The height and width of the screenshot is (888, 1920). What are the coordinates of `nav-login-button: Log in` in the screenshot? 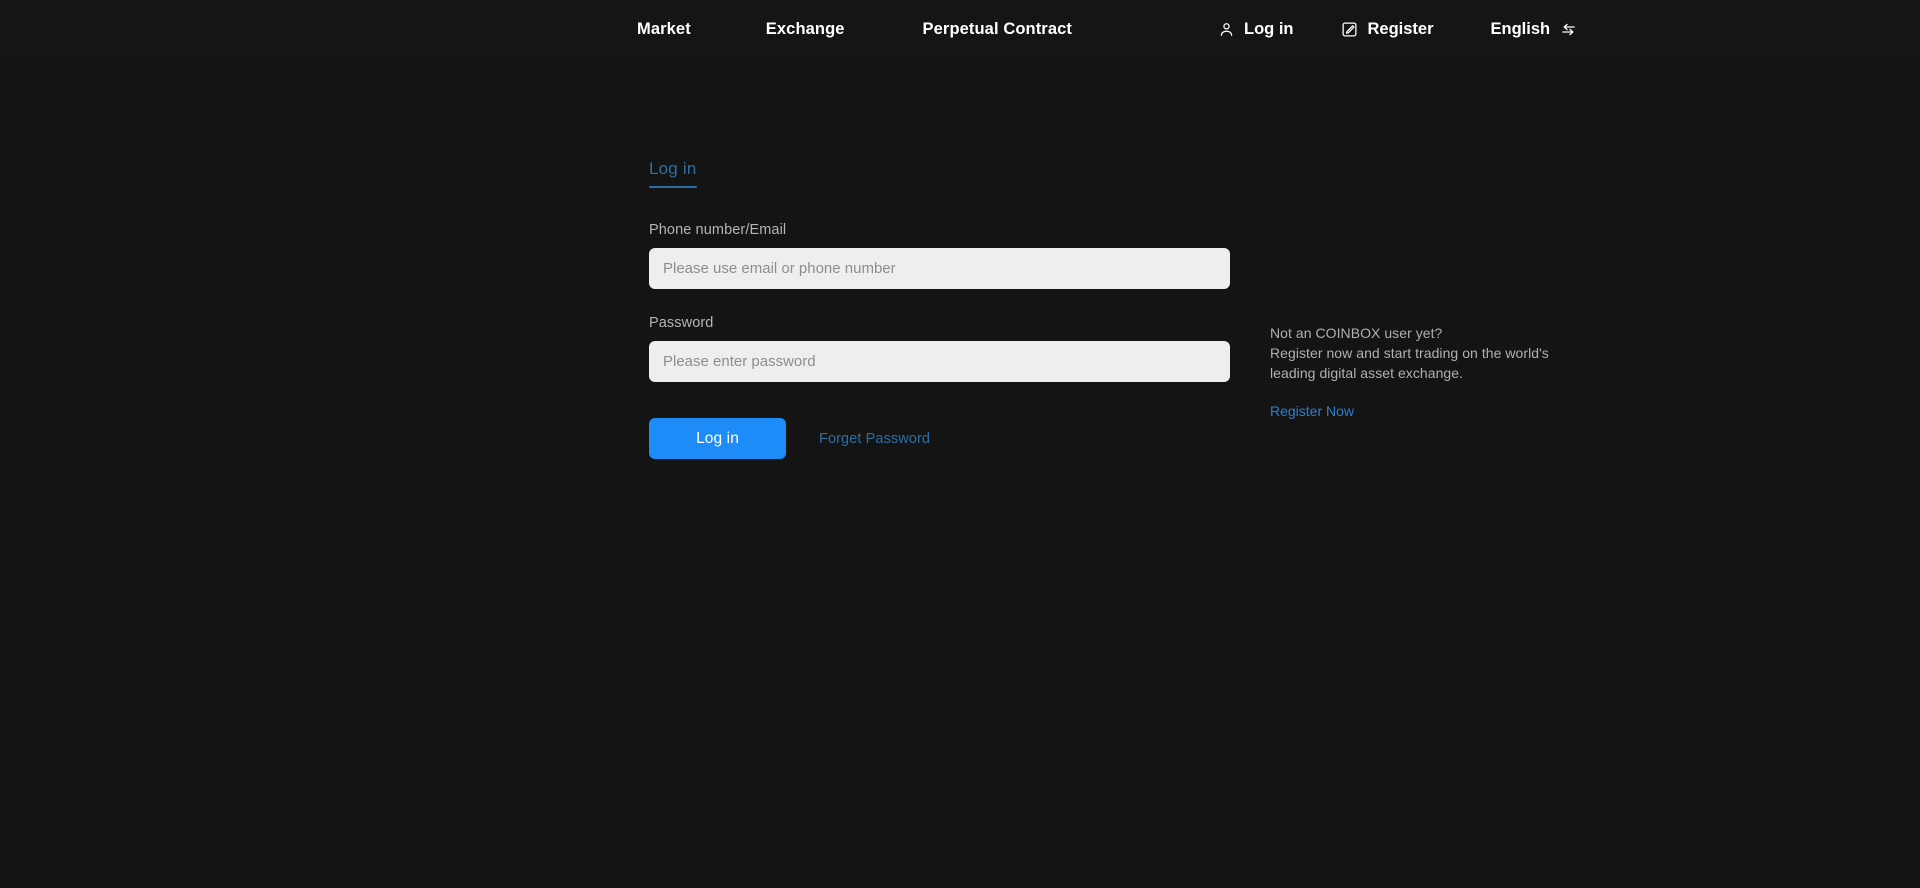 It's located at (1255, 29).